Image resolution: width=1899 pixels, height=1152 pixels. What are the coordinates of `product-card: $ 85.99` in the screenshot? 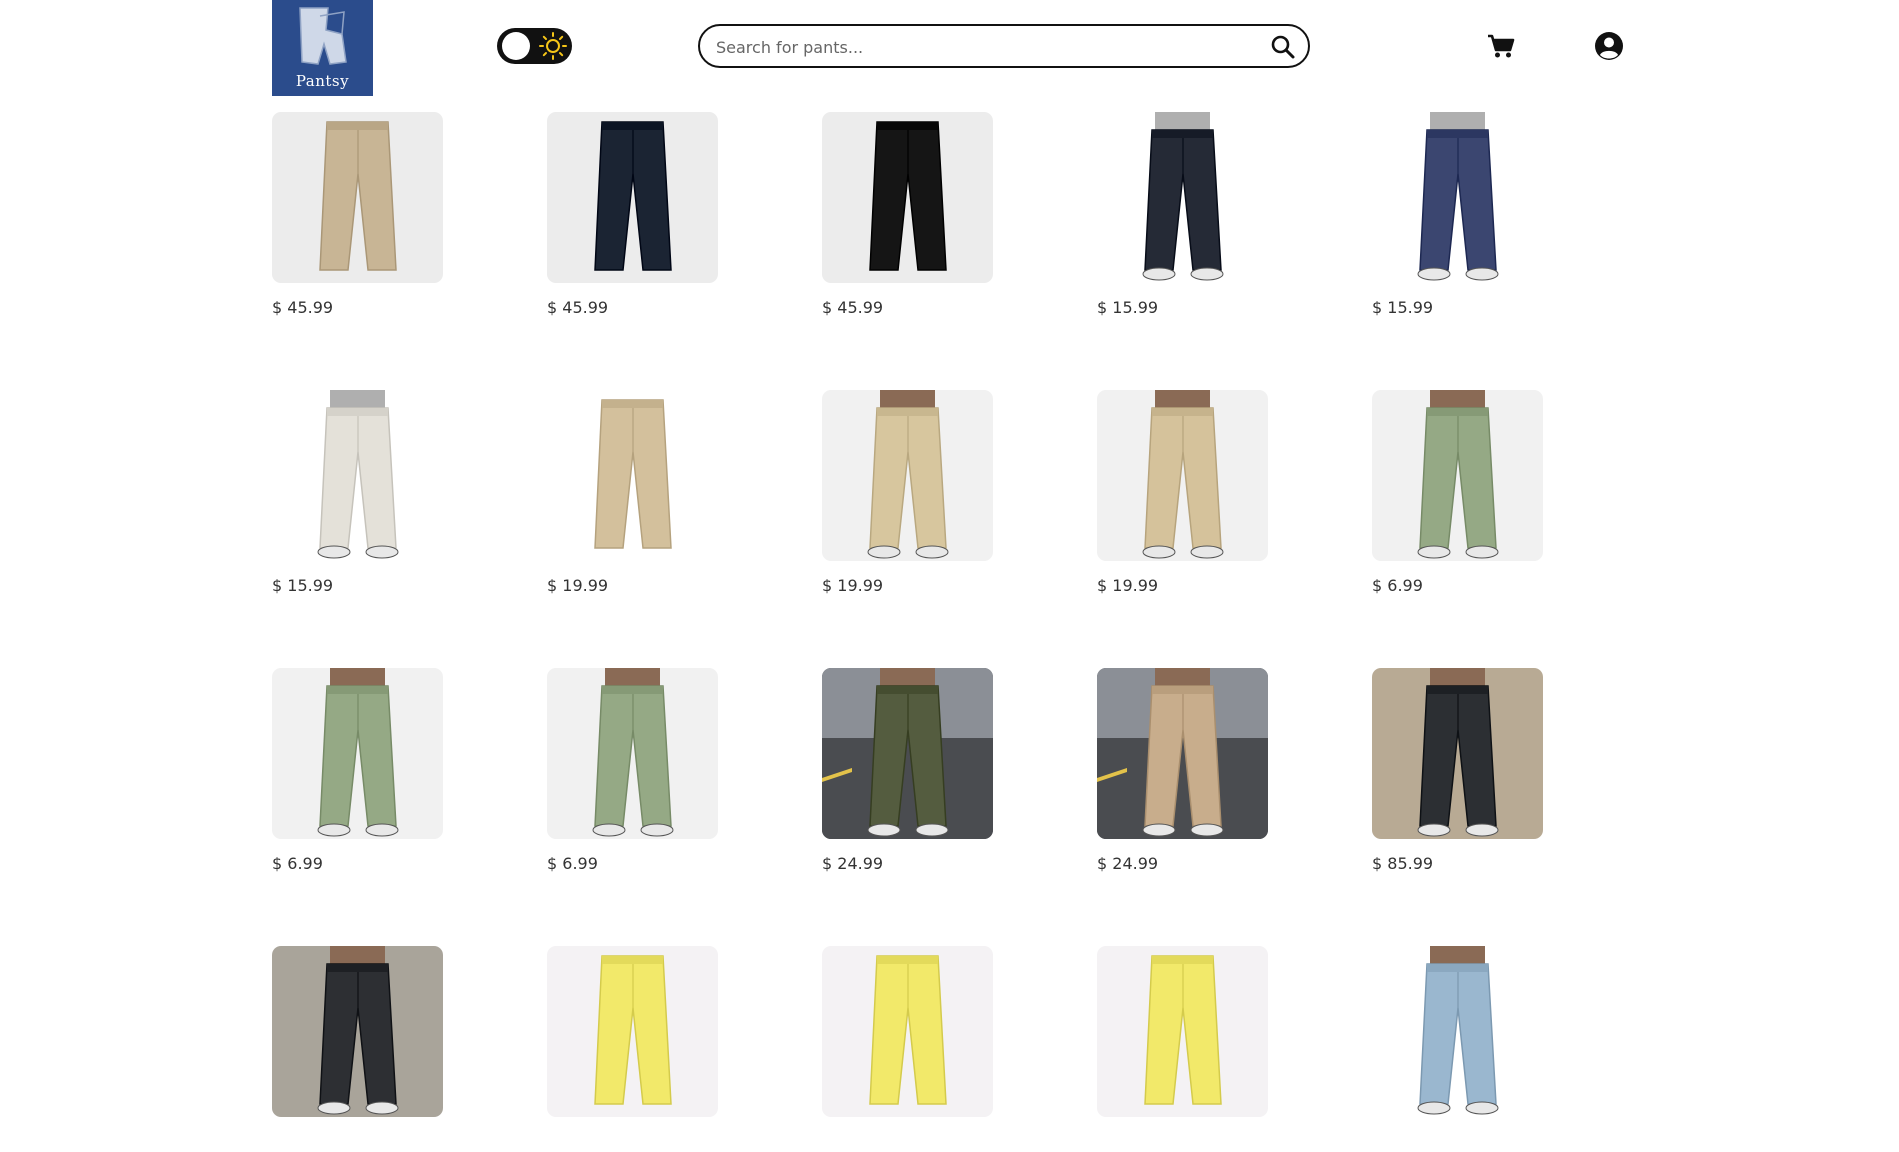 It's located at (1457, 771).